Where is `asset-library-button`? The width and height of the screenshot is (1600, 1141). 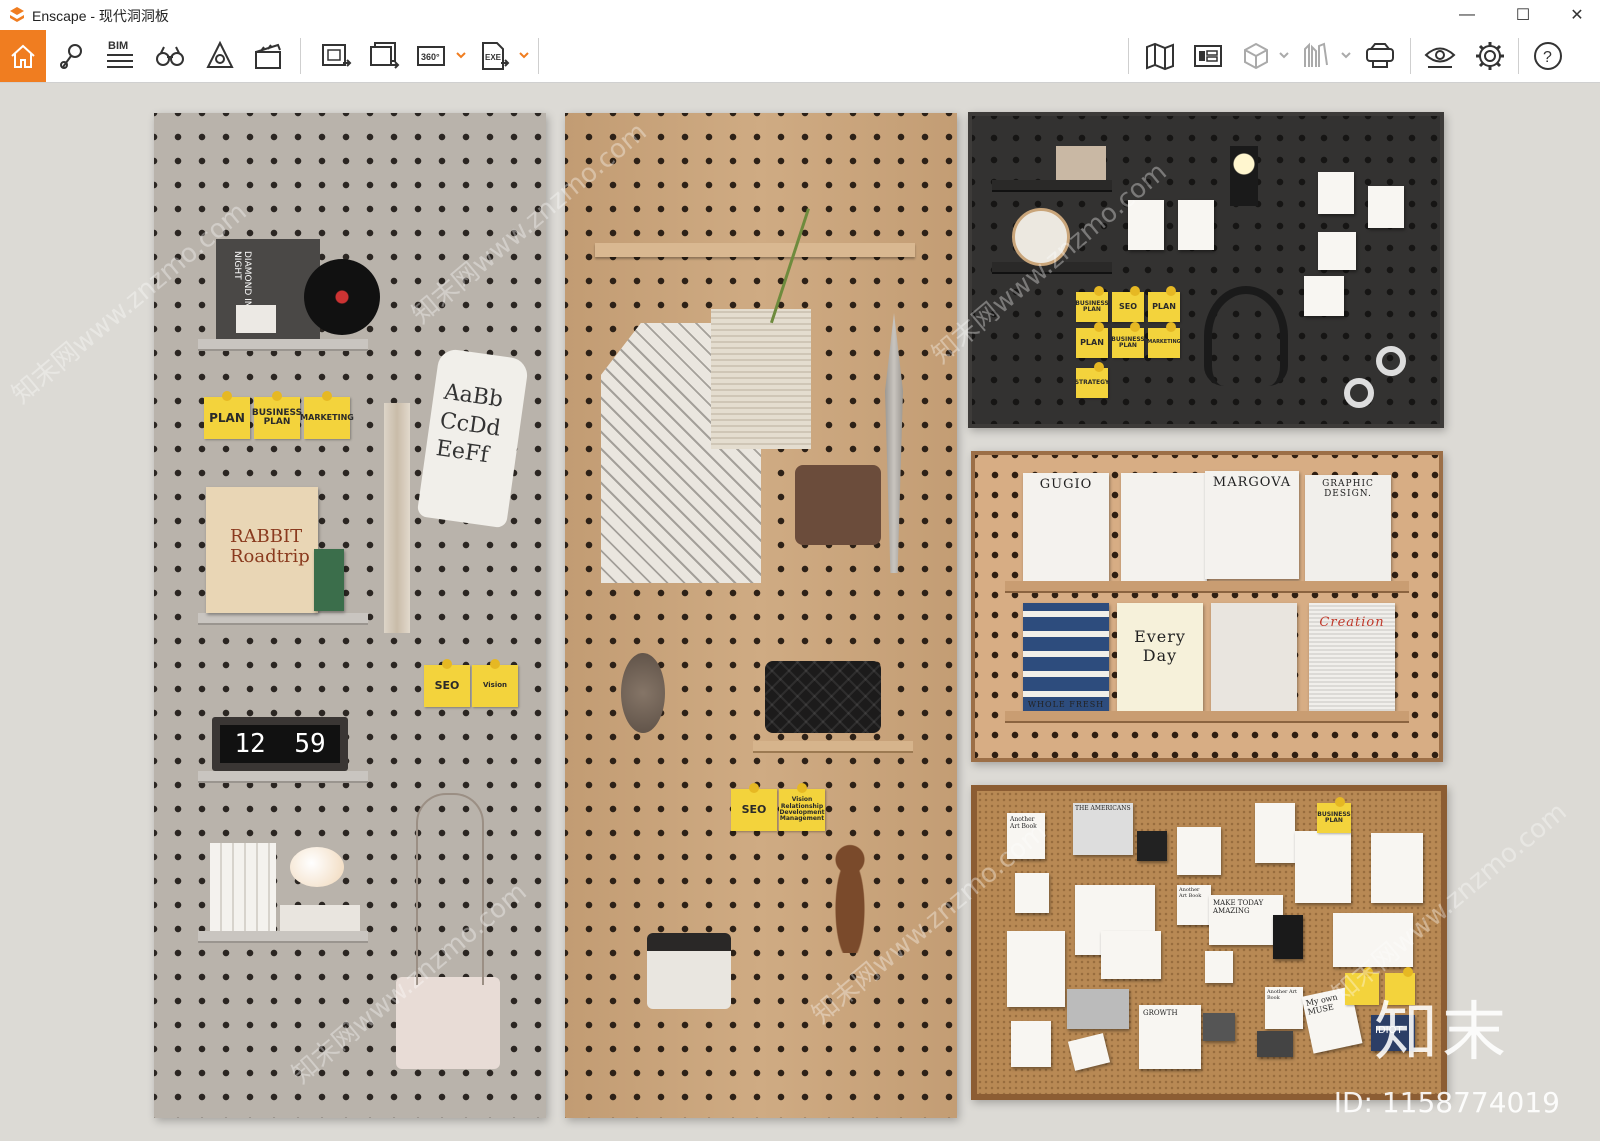
asset-library-button is located at coordinates (1208, 56).